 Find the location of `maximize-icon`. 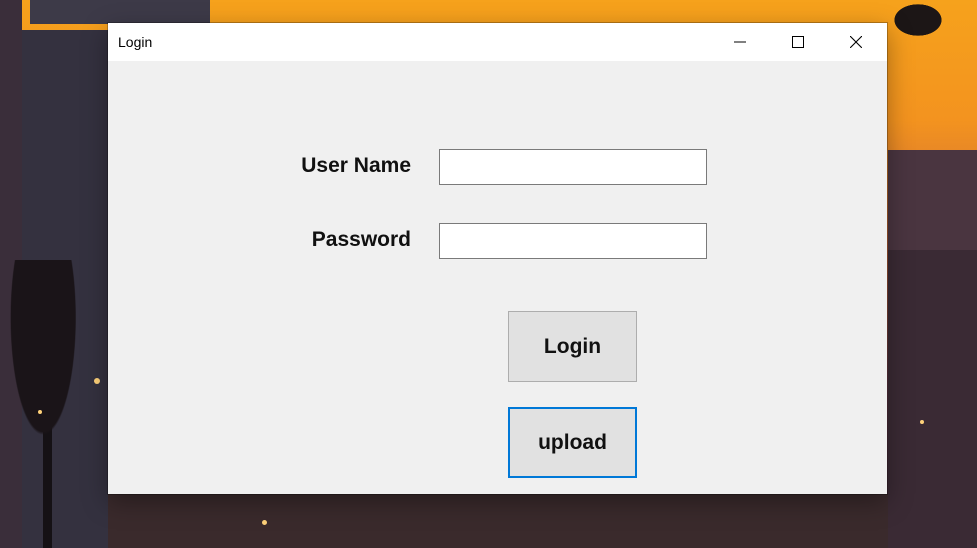

maximize-icon is located at coordinates (798, 42).